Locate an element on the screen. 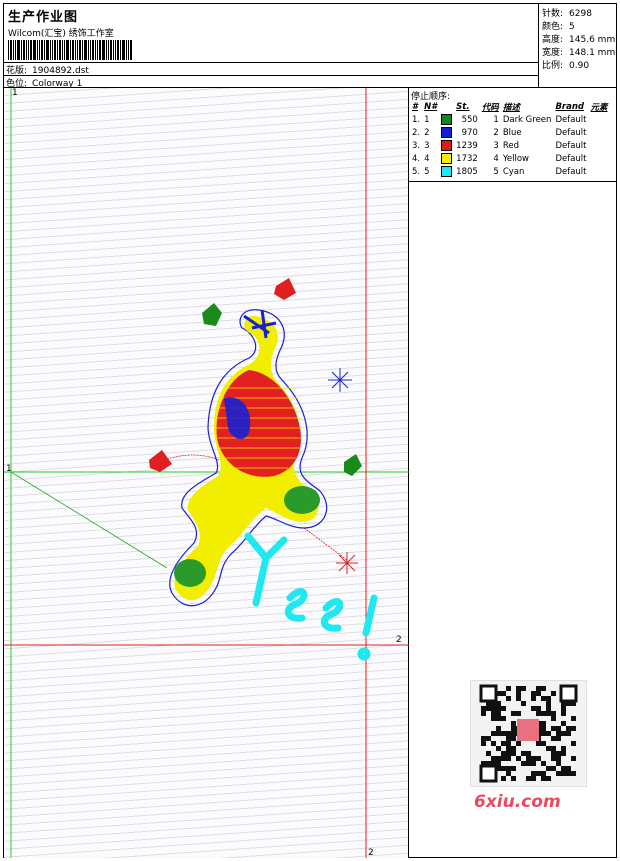 Image resolution: width=620 pixels, height=861 pixels. stat-label: 比例: is located at coordinates (553, 66).